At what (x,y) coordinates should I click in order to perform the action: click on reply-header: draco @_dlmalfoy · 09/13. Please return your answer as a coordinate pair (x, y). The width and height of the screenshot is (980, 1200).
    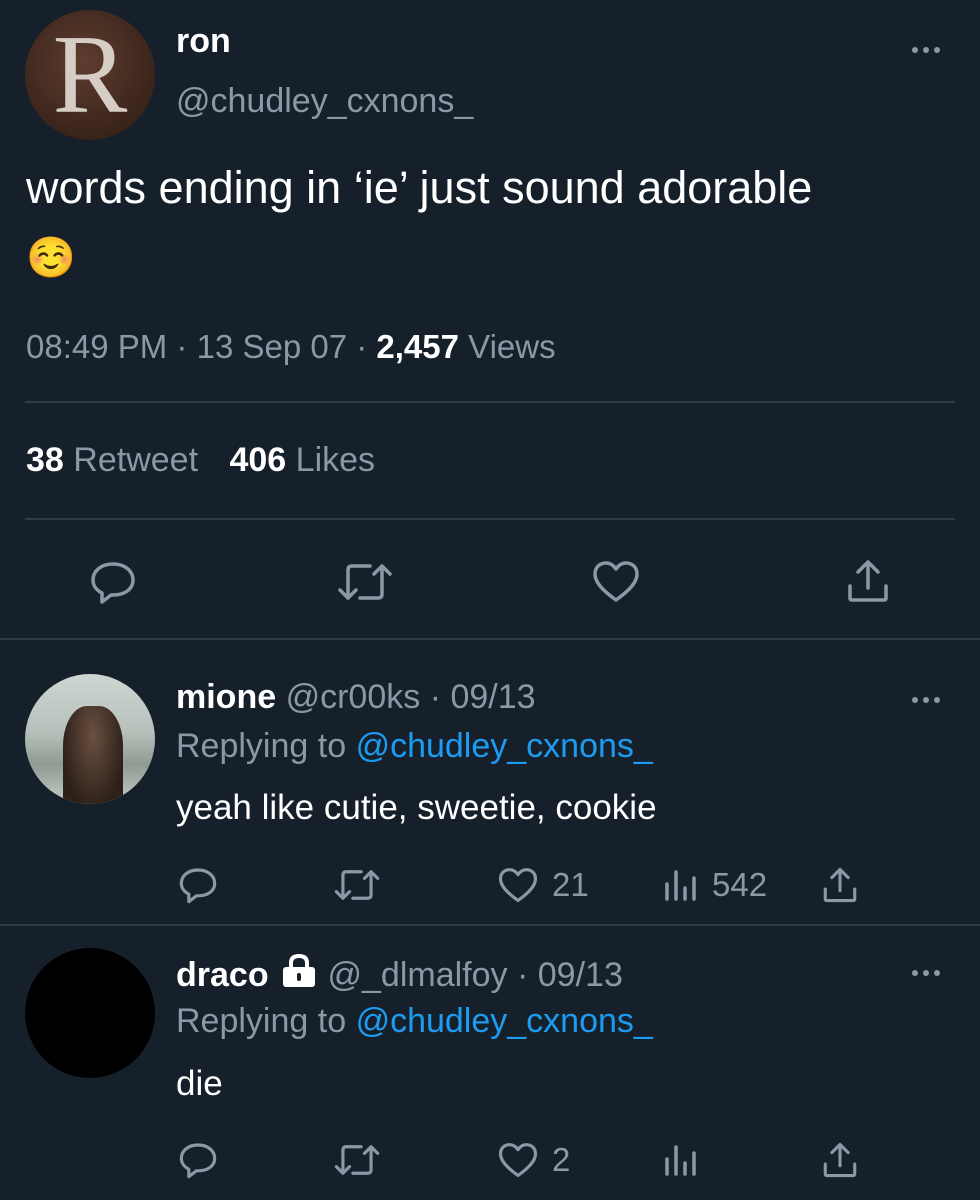
    Looking at the image, I should click on (399, 974).